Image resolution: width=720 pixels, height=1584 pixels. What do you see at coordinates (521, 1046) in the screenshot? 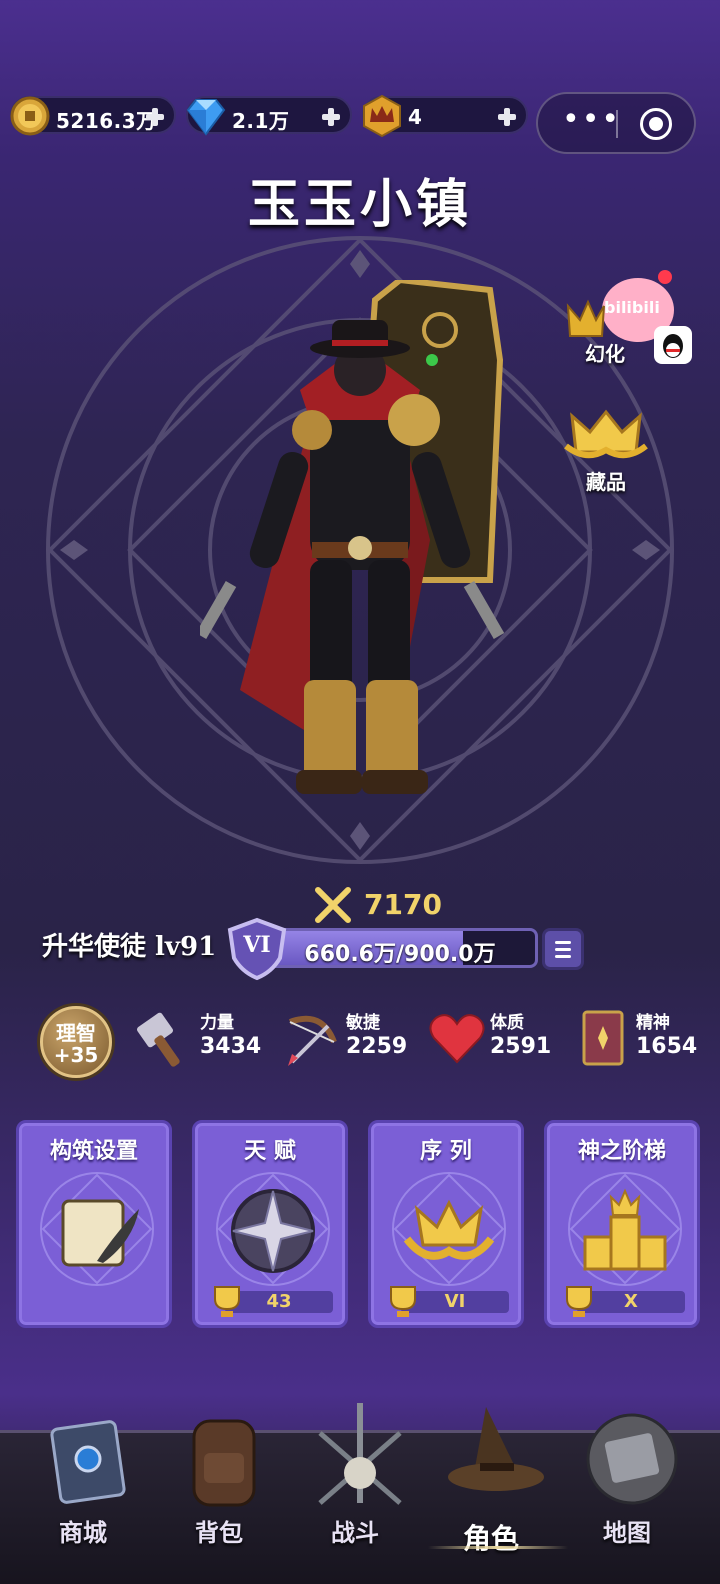
I see `stat-constitution-value: 2591` at bounding box center [521, 1046].